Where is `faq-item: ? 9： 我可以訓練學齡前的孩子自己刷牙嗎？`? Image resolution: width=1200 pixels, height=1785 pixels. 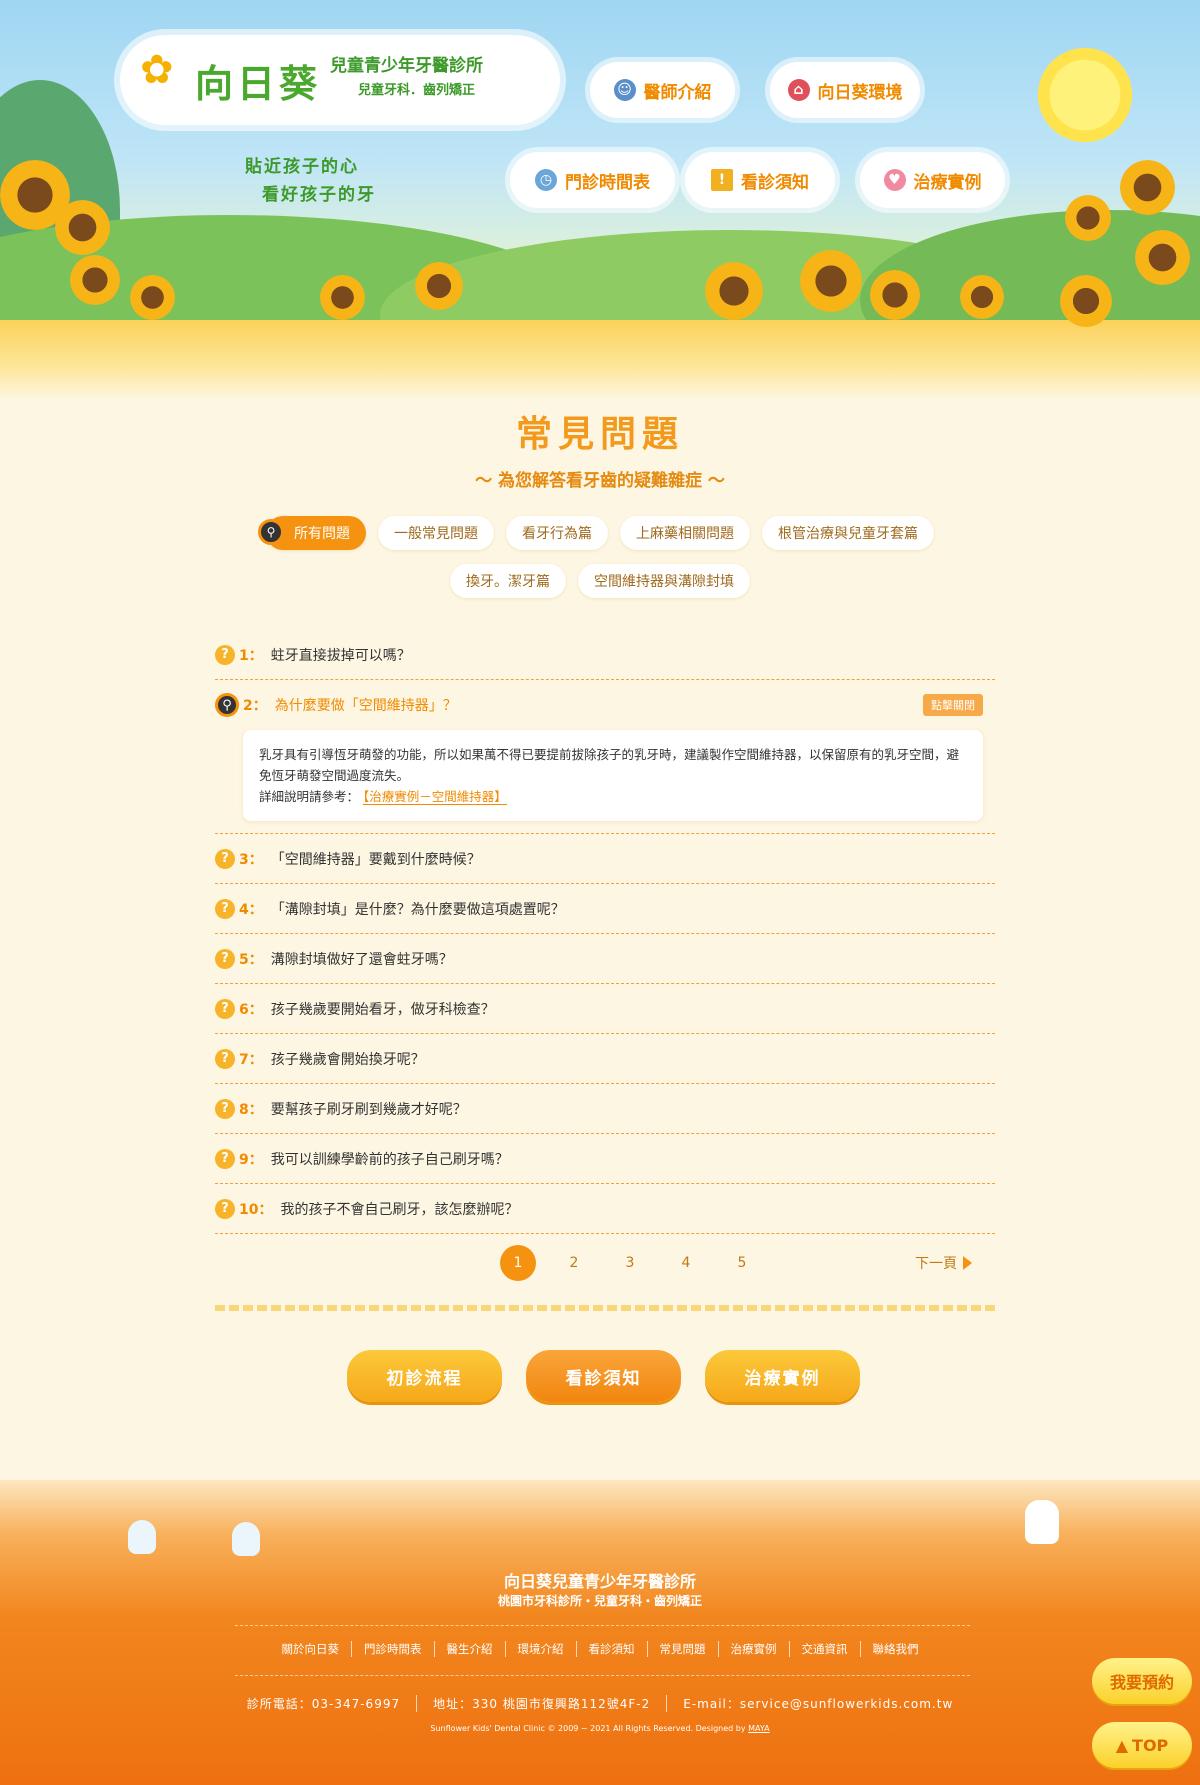
faq-item: ? 9： 我可以訓練學齡前的孩子自己刷牙嗎？ is located at coordinates (605, 1159).